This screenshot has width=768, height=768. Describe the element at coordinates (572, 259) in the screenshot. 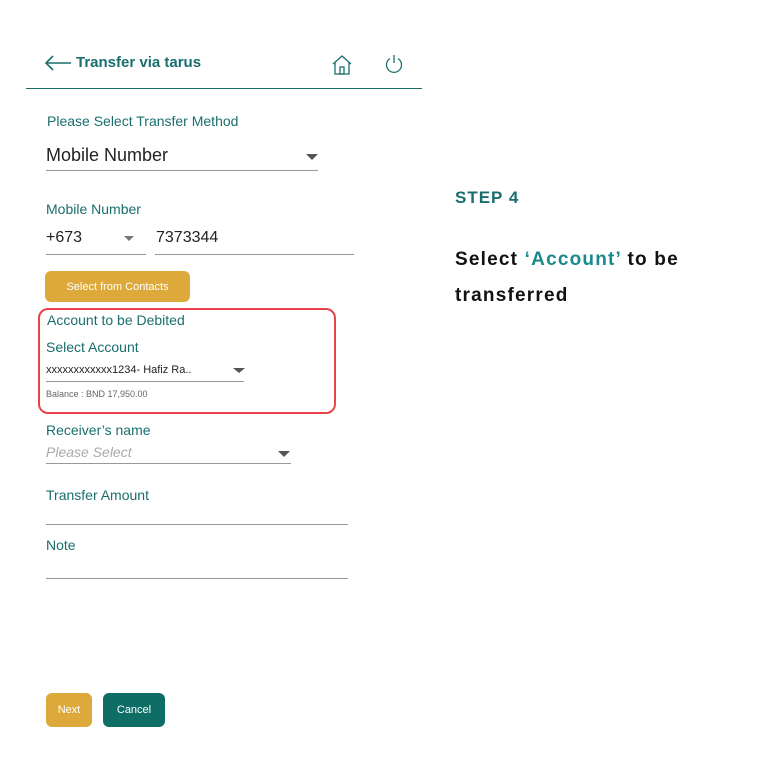

I see `step-description-highlight: ‘Account’` at that location.